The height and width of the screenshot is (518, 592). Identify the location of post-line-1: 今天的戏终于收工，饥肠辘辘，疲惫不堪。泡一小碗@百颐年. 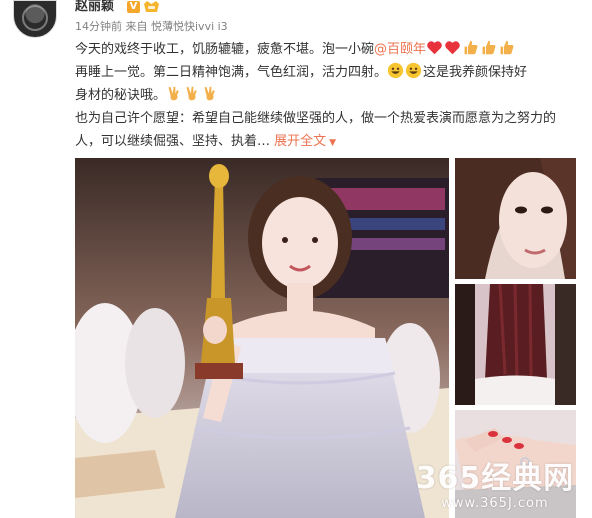
(325, 49).